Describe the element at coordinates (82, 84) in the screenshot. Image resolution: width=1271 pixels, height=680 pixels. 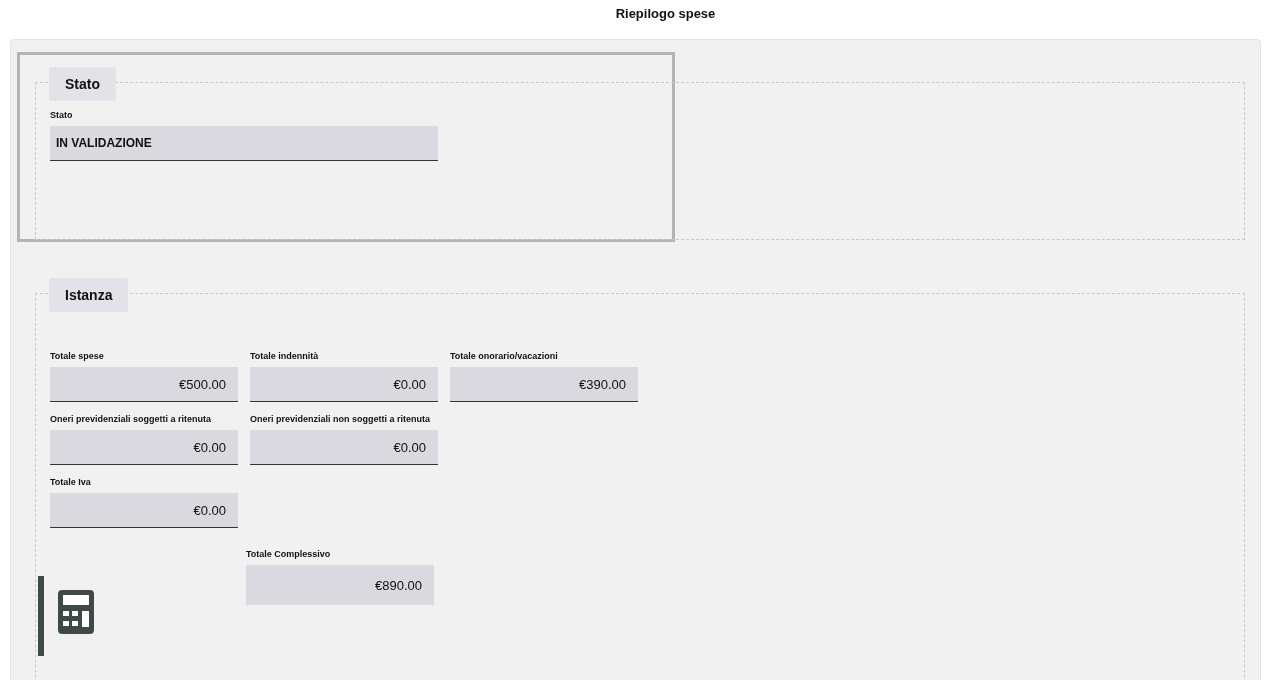
I see `section-legend: Stato` at that location.